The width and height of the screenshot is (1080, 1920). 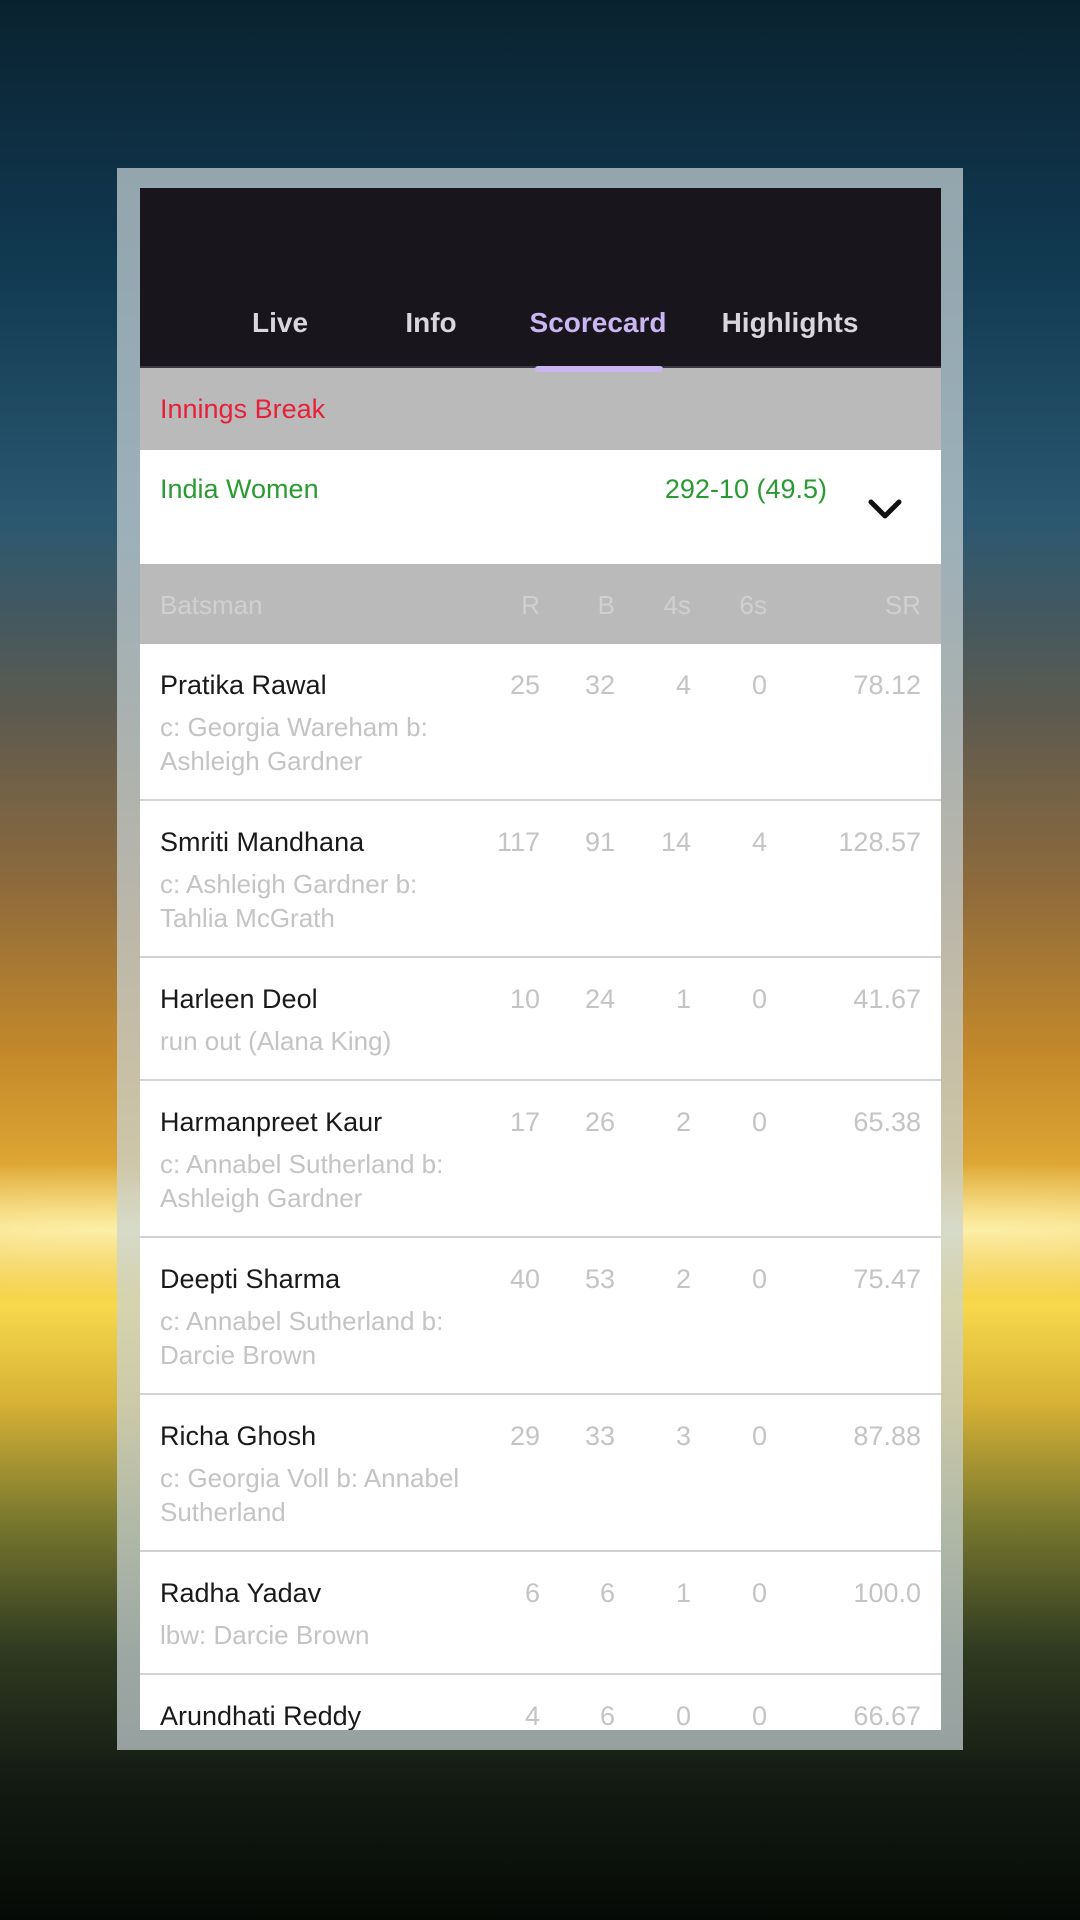 I want to click on sixes: 4, so click(x=759, y=842).